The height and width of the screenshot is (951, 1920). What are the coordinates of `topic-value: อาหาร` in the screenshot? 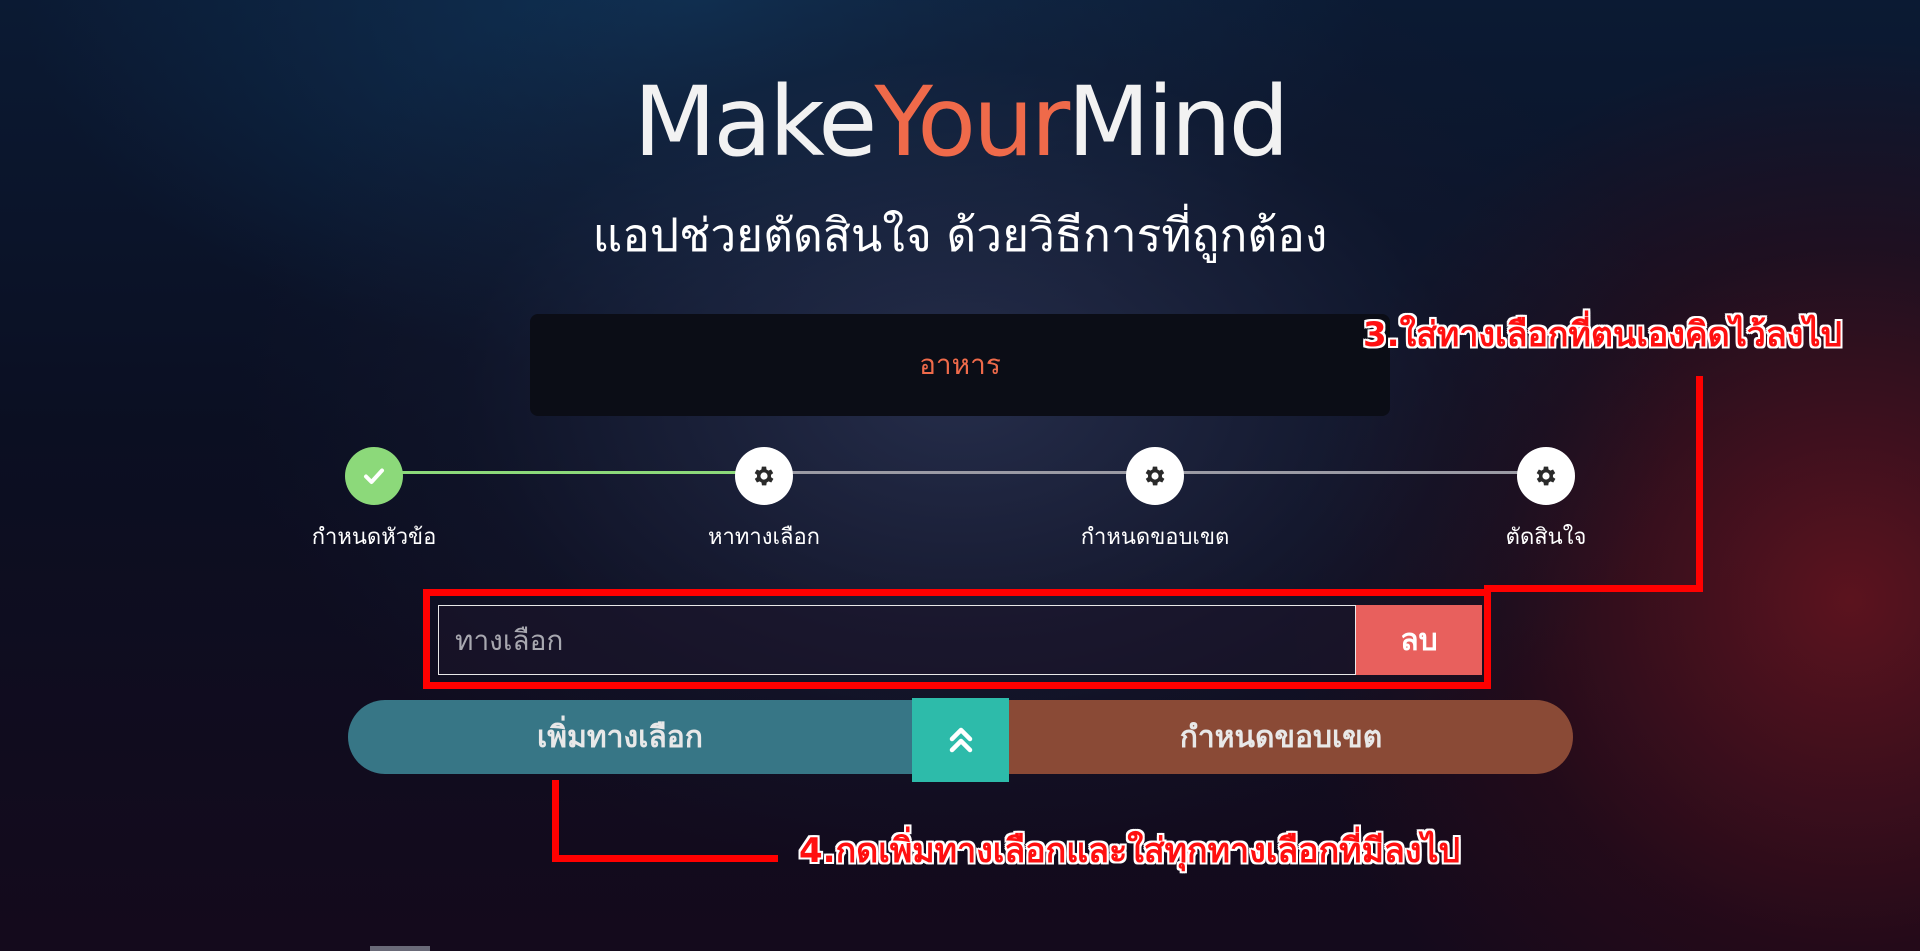 It's located at (960, 364).